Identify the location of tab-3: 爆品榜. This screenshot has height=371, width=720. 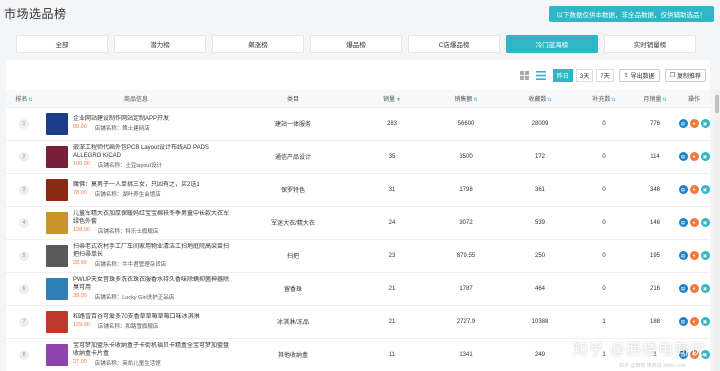
(356, 44).